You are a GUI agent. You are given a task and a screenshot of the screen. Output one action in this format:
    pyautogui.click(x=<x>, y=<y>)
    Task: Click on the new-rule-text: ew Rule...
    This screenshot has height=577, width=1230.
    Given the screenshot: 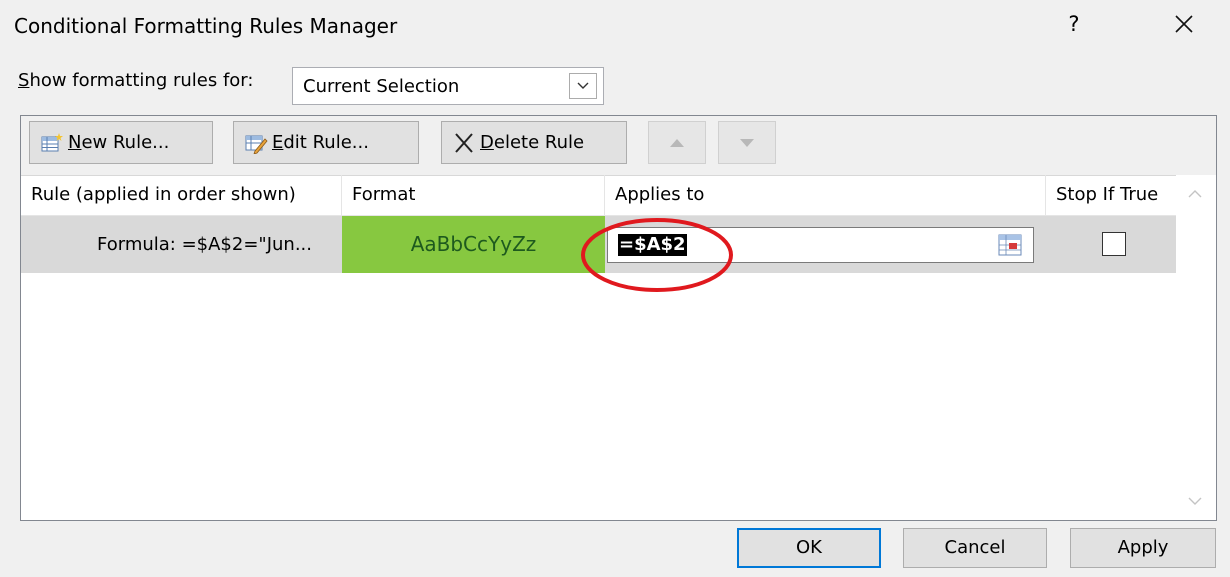 What is the action you would take?
    pyautogui.click(x=125, y=142)
    